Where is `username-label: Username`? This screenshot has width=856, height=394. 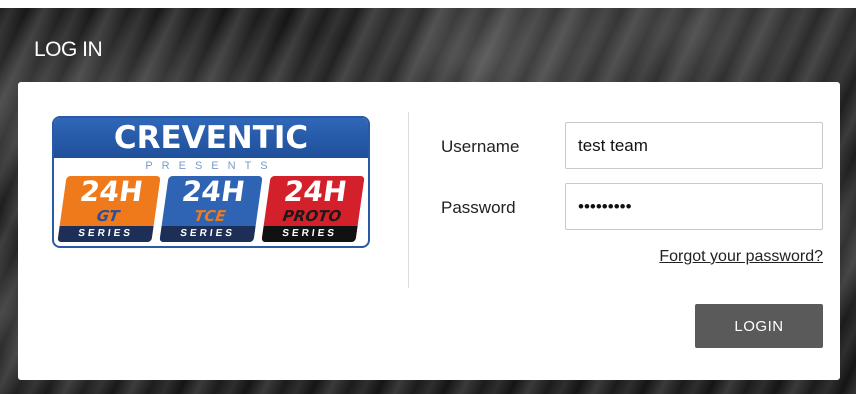
username-label: Username is located at coordinates (480, 146).